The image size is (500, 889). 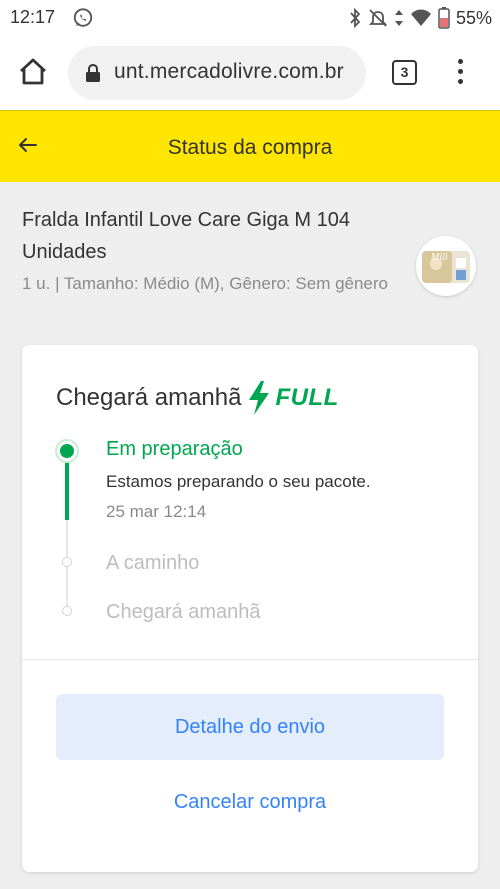 What do you see at coordinates (378, 18) in the screenshot?
I see `mute-icon` at bounding box center [378, 18].